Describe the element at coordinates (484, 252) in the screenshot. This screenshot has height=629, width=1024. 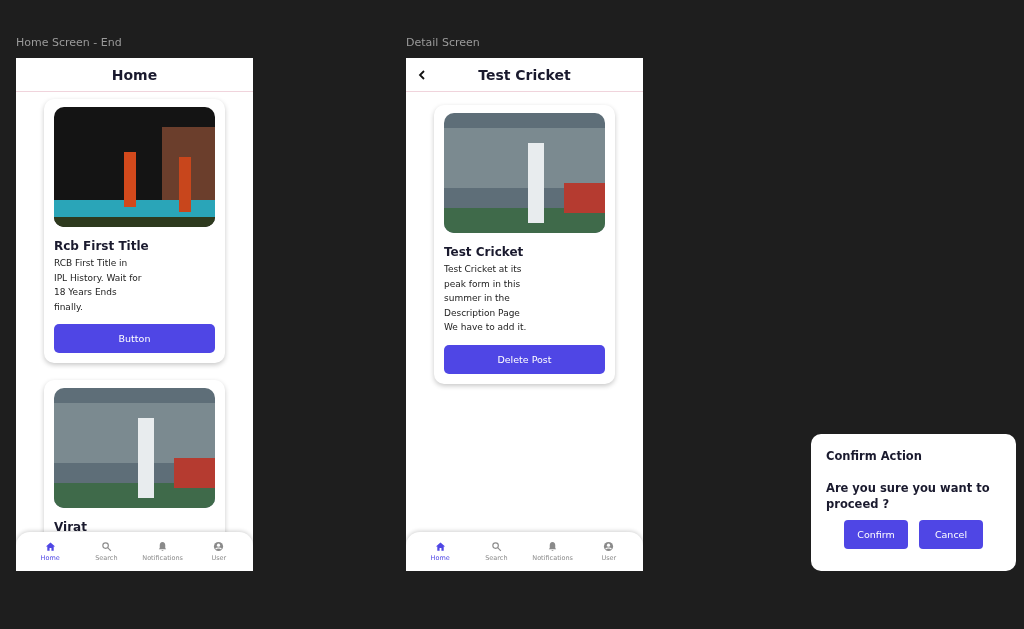
I see `post-title: Test Cricket` at that location.